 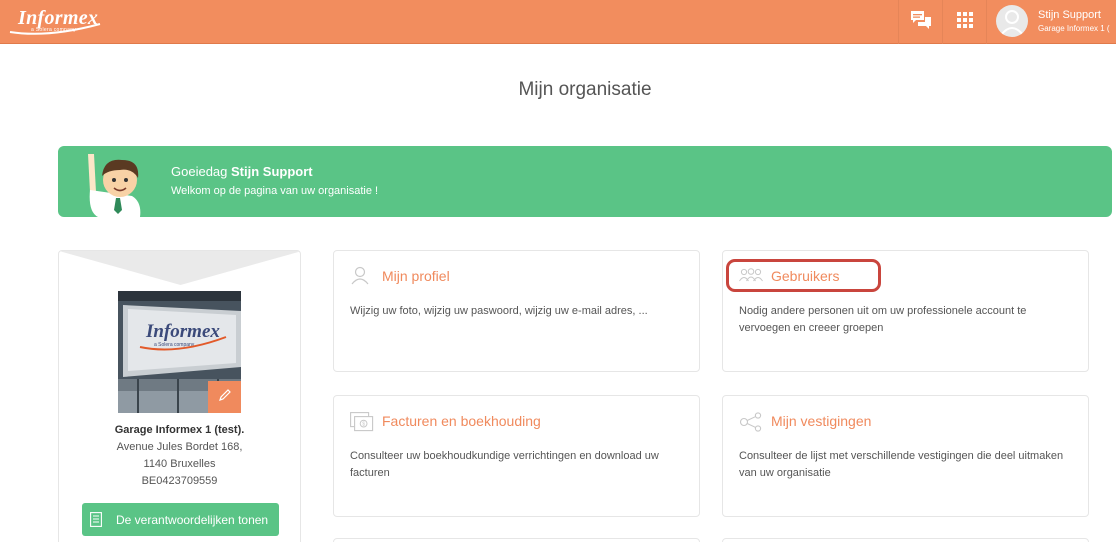 I want to click on photo-sign-text: Informex, so click(x=182, y=331).